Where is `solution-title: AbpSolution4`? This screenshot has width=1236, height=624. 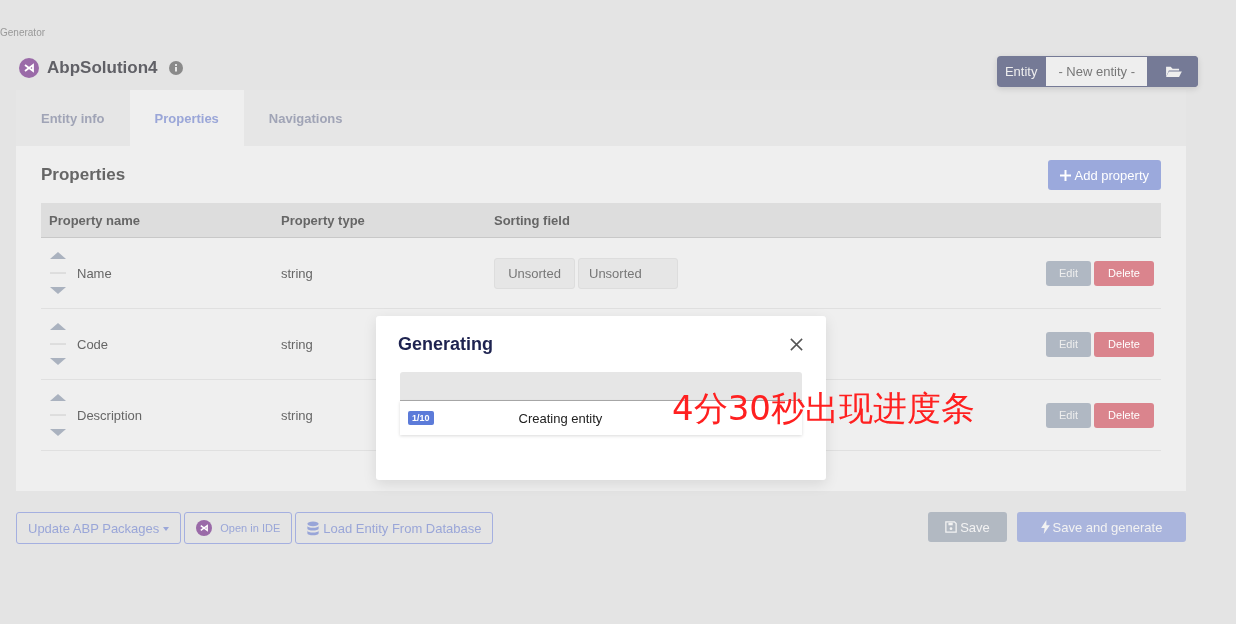 solution-title: AbpSolution4 is located at coordinates (102, 68).